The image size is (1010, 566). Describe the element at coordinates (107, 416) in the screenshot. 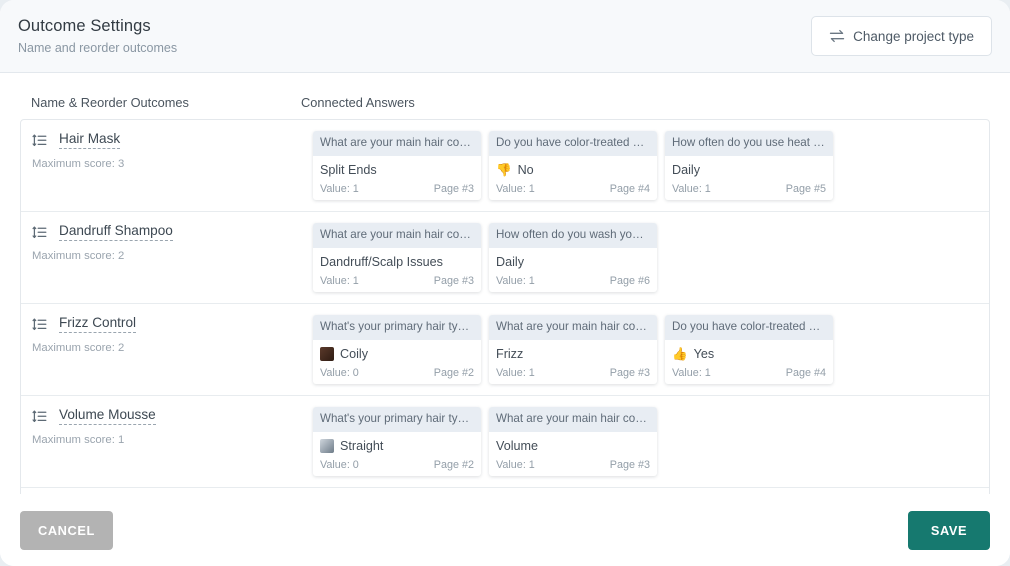

I see `outcome-name-input: Volume Mousse` at that location.